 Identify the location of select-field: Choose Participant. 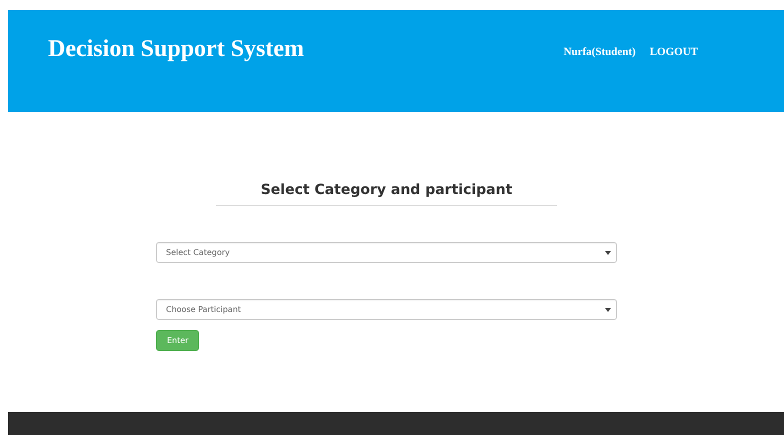
(386, 309).